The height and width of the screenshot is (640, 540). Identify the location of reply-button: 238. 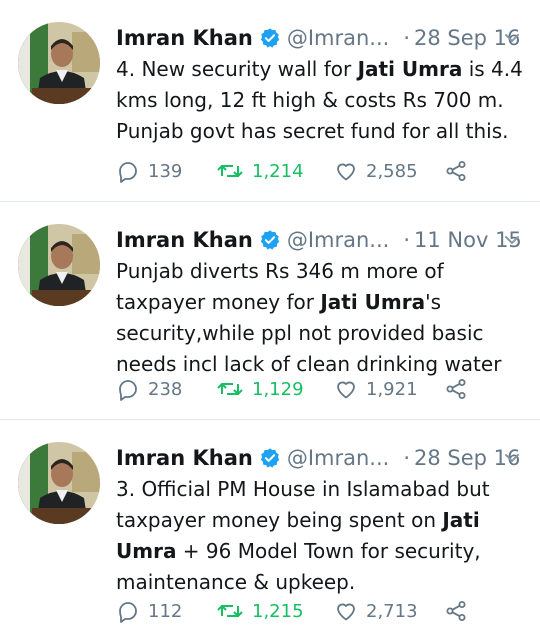
(166, 389).